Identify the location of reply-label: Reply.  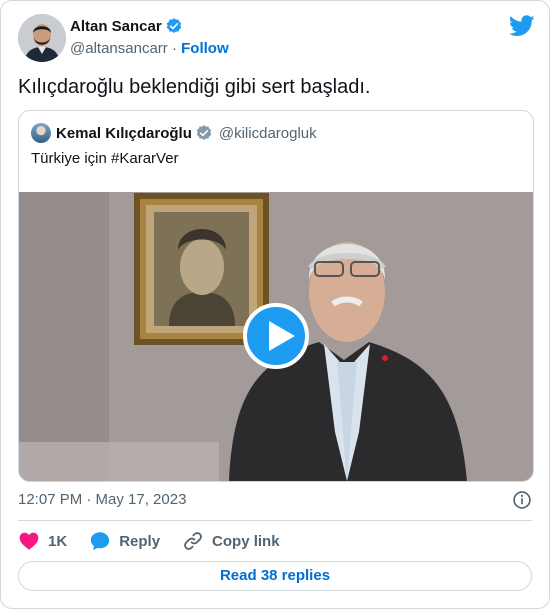
(140, 541).